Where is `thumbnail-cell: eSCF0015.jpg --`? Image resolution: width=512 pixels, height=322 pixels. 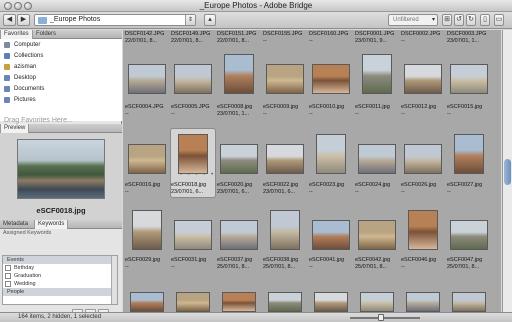 thumbnail-cell: eSCF0015.jpg -- is located at coordinates (470, 112).